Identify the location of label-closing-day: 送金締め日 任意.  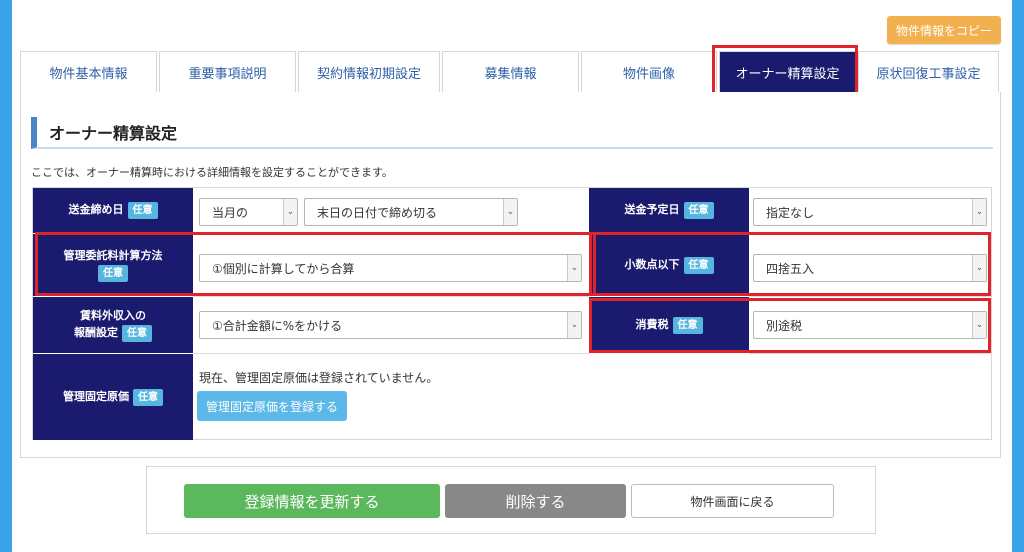
(113, 211).